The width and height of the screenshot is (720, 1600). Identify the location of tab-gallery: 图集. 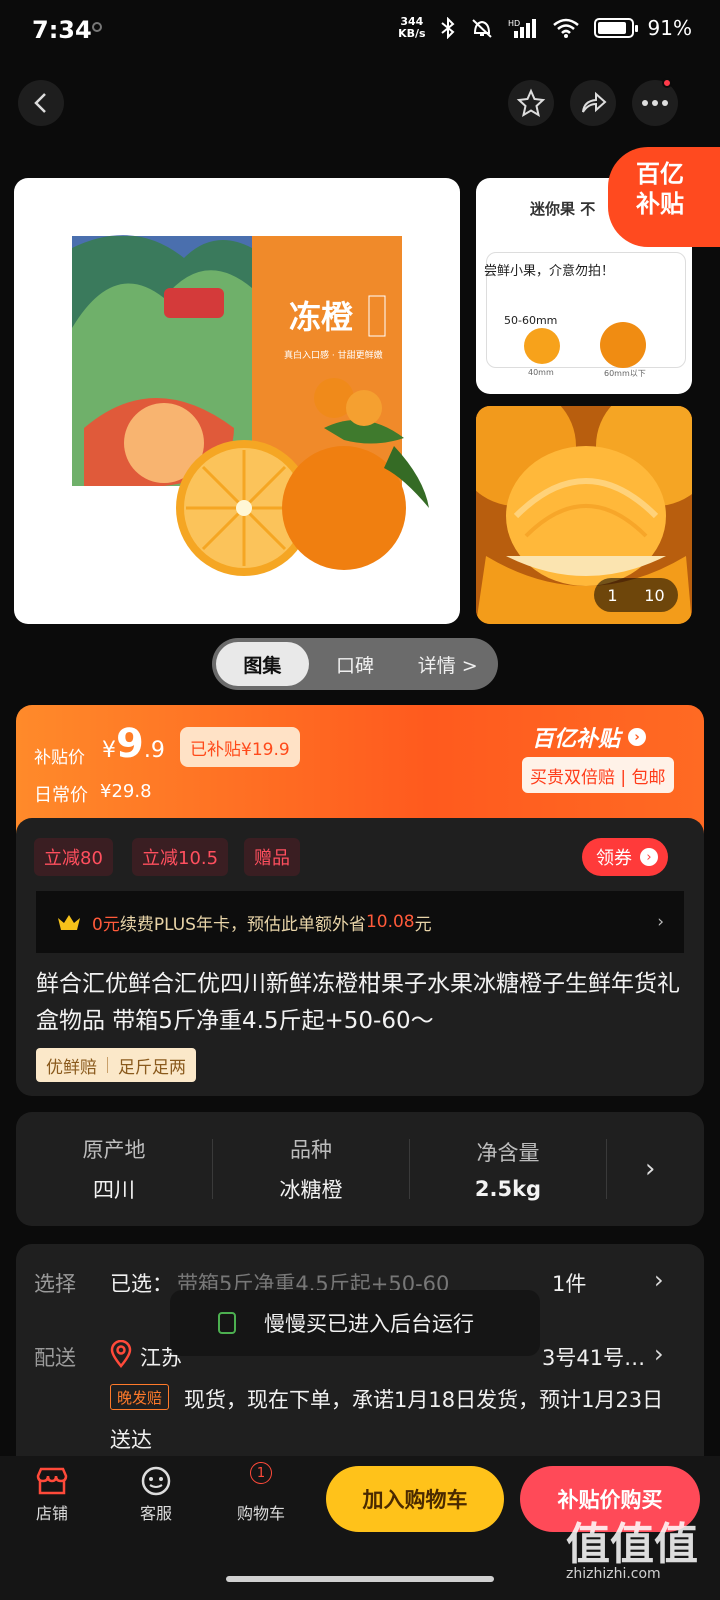
(262, 664).